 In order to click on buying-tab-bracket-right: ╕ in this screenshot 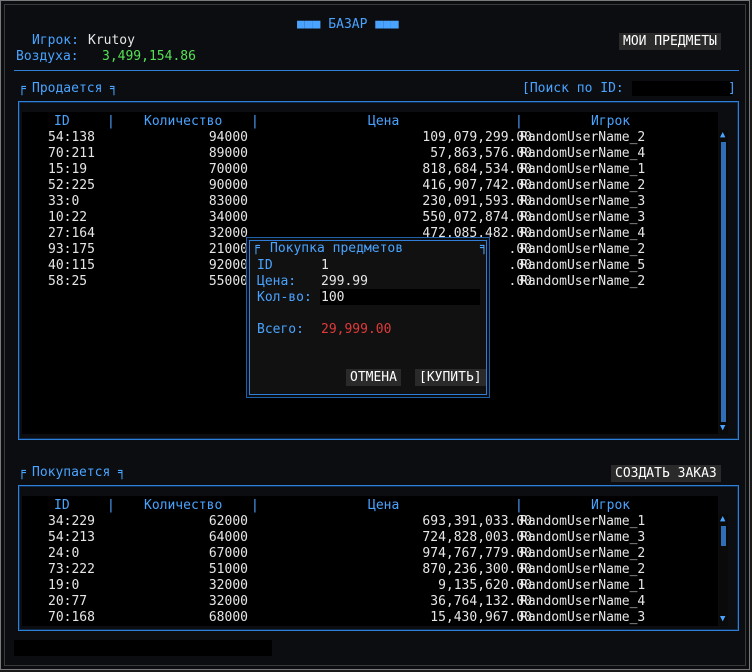, I will do `click(122, 472)`.